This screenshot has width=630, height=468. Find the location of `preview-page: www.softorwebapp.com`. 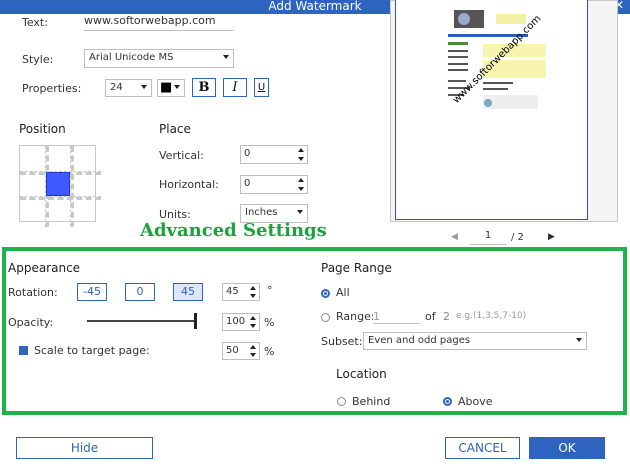

preview-page: www.softorwebapp.com is located at coordinates (491, 110).